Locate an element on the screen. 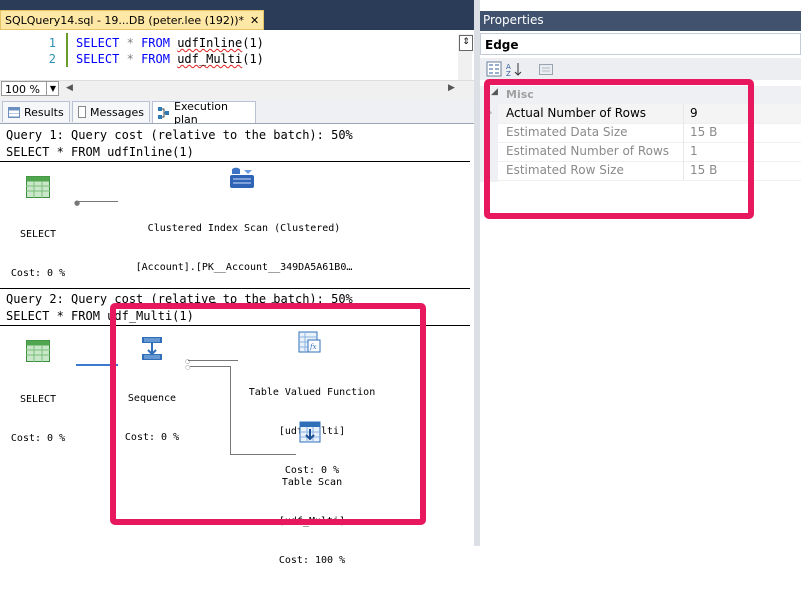 This screenshot has width=801, height=593. node-name: Clustered Index Scan (Clustered) is located at coordinates (244, 228).